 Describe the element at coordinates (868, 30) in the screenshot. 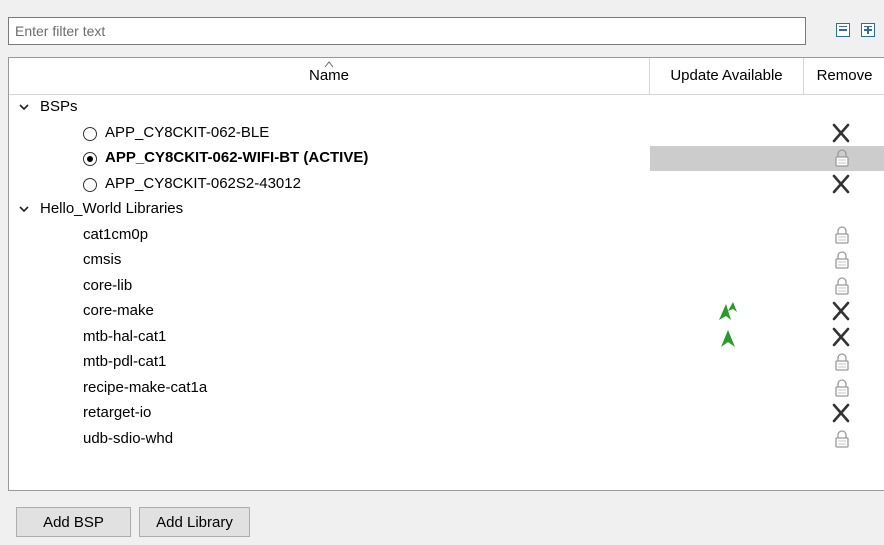

I see `expand-all-icon` at that location.